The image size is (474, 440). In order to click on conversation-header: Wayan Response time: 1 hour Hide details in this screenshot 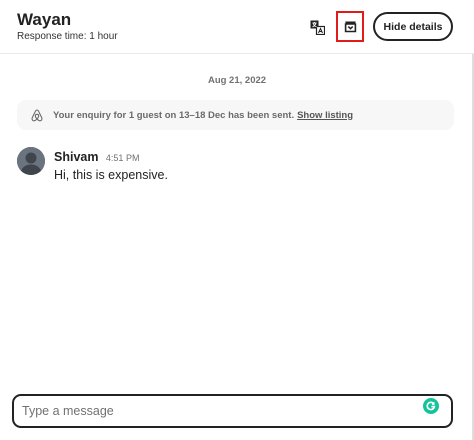, I will do `click(237, 27)`.